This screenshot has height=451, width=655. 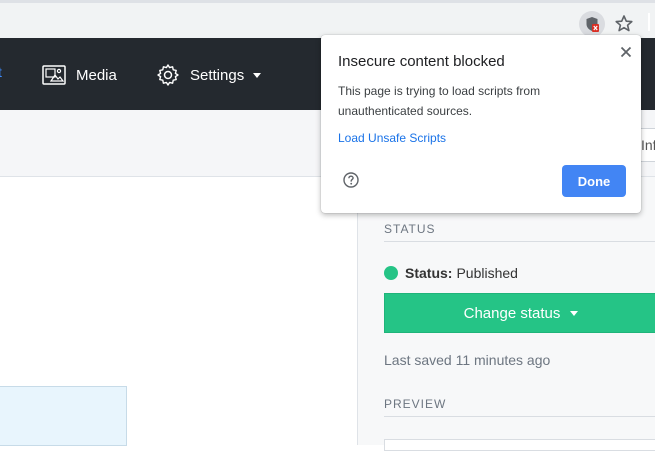 I want to click on status-line: Status: Published, so click(x=451, y=273).